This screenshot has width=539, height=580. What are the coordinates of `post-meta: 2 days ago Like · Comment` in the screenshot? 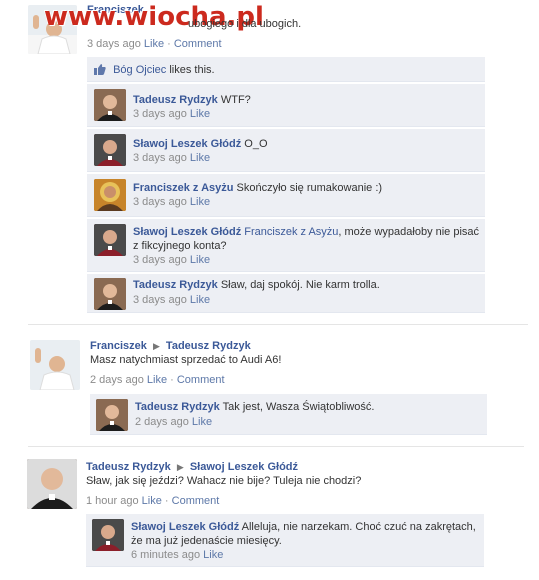 It's located at (157, 380).